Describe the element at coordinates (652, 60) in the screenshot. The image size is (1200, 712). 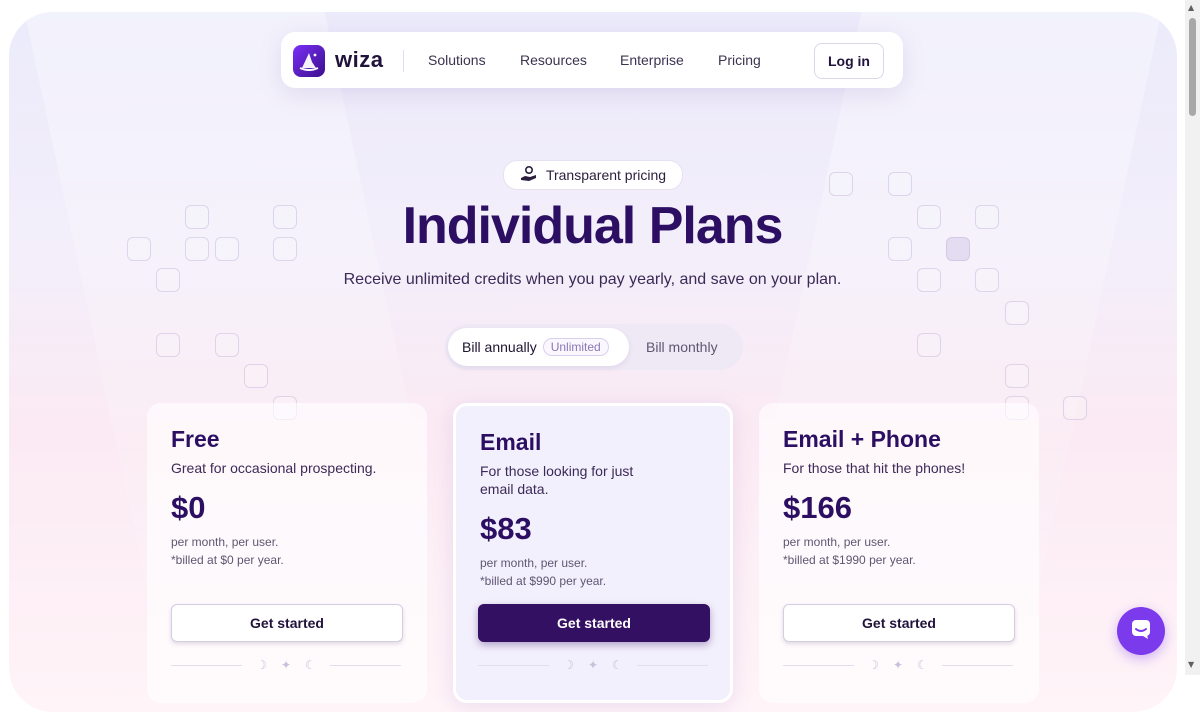
I see `nav-link-enterprise: Enterprise` at that location.